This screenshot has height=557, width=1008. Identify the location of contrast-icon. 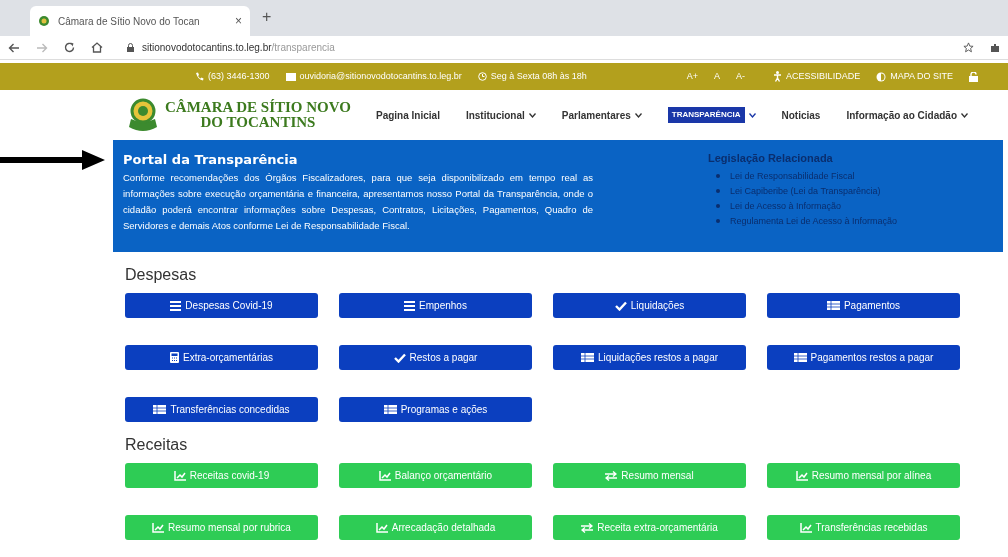
(881, 76).